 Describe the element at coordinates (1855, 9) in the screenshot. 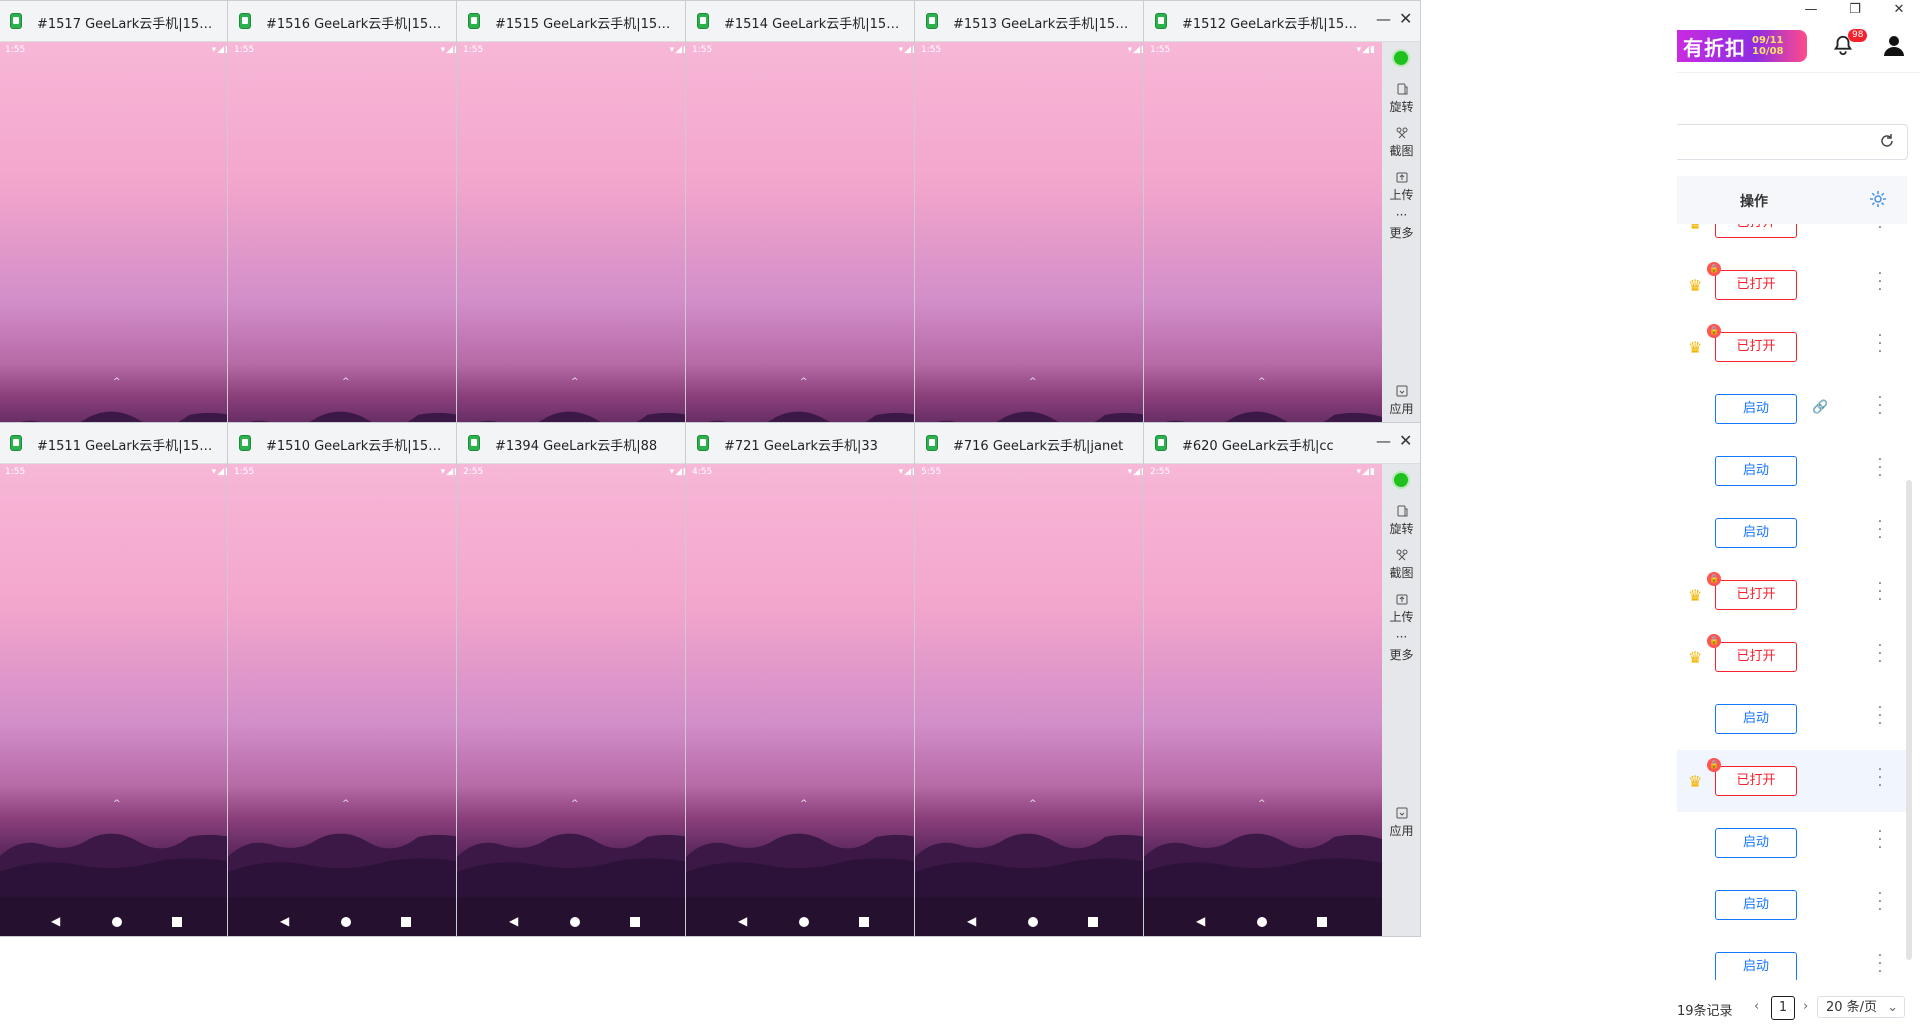

I see `restore-window-icon: ❐` at that location.